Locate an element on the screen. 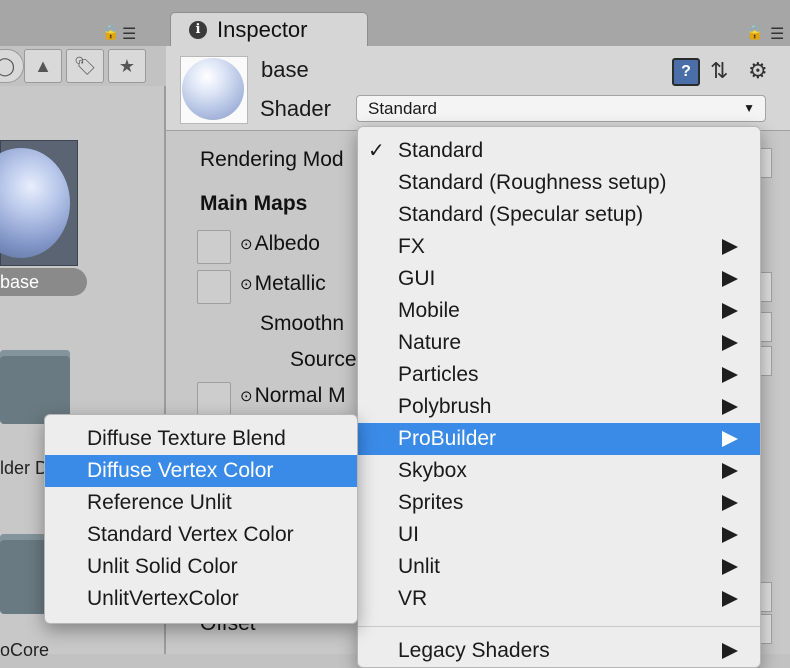 The image size is (790, 668). metallic-property: ⊙Metallic is located at coordinates (283, 284).